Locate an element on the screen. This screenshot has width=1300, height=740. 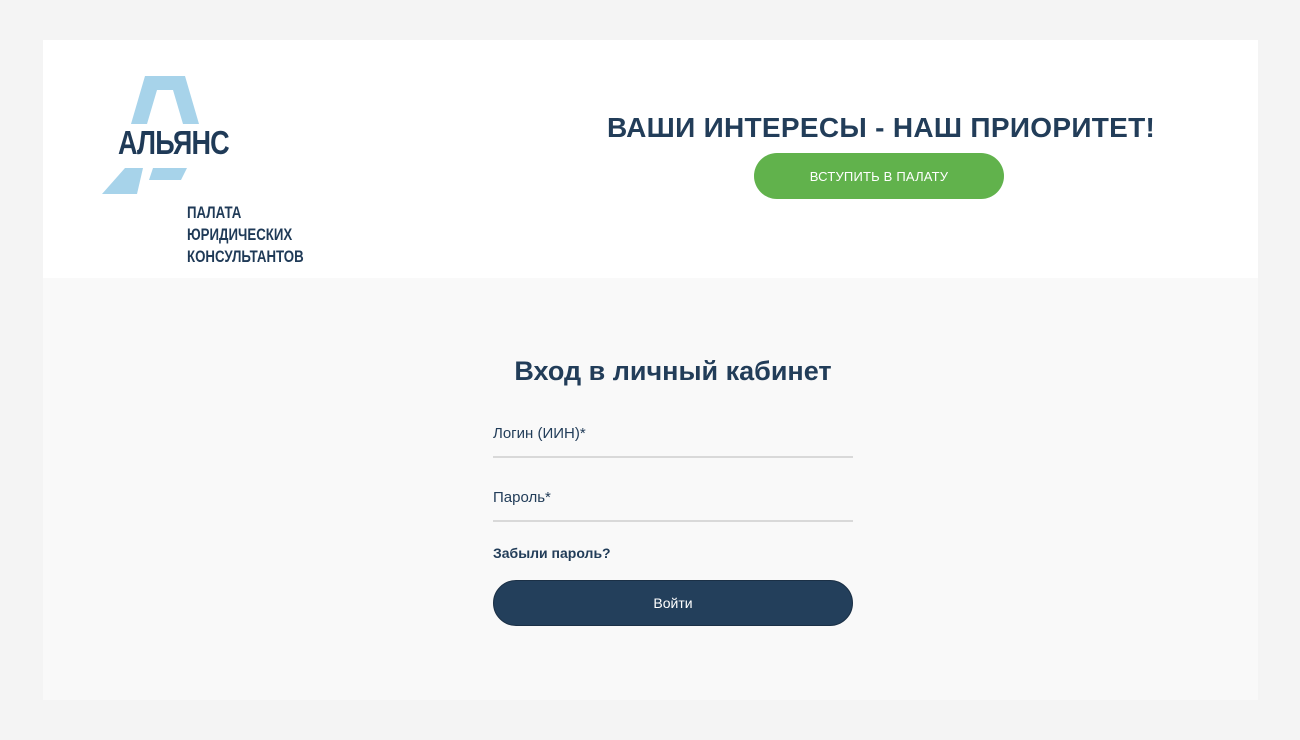
login-button: Войти is located at coordinates (673, 603).